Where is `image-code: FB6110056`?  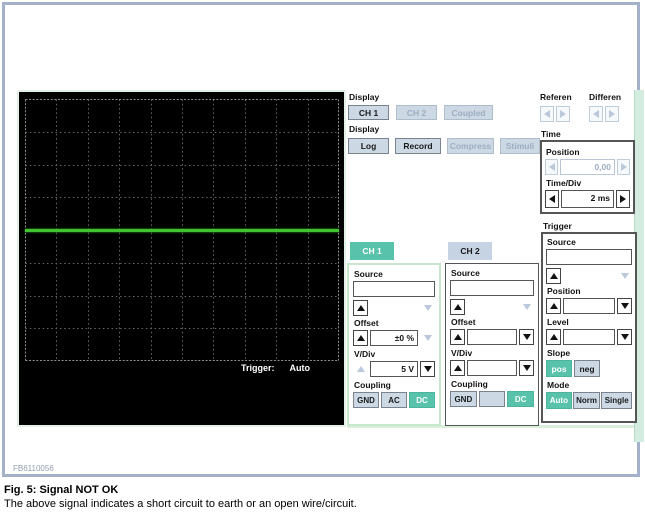 image-code: FB6110056 is located at coordinates (33, 468).